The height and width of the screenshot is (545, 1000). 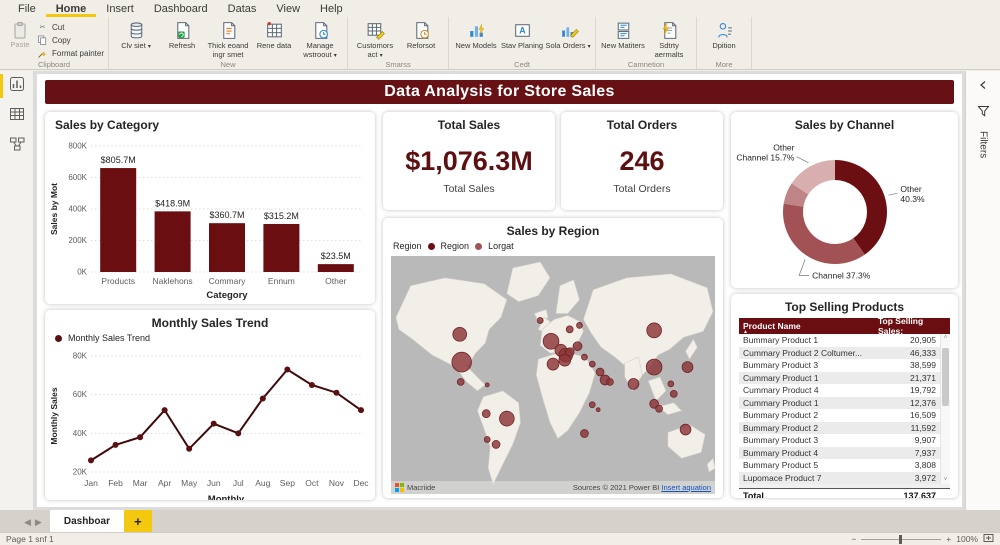 What do you see at coordinates (140, 437) in the screenshot?
I see `point-mar` at bounding box center [140, 437].